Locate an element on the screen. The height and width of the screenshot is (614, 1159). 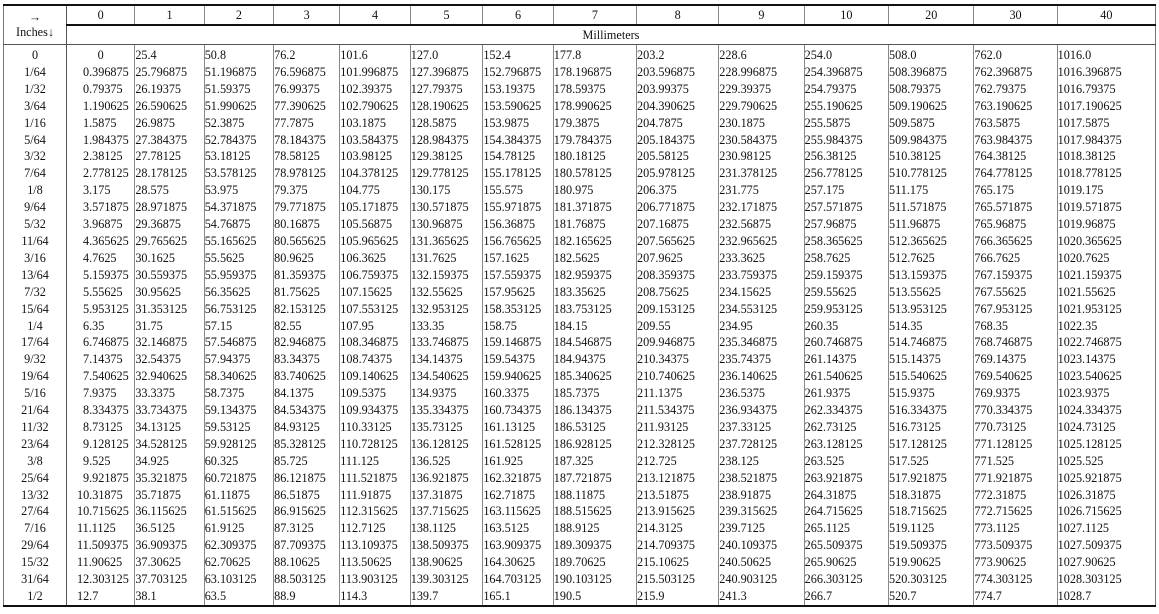
millimeter-cell: 132.55625 is located at coordinates (446, 292).